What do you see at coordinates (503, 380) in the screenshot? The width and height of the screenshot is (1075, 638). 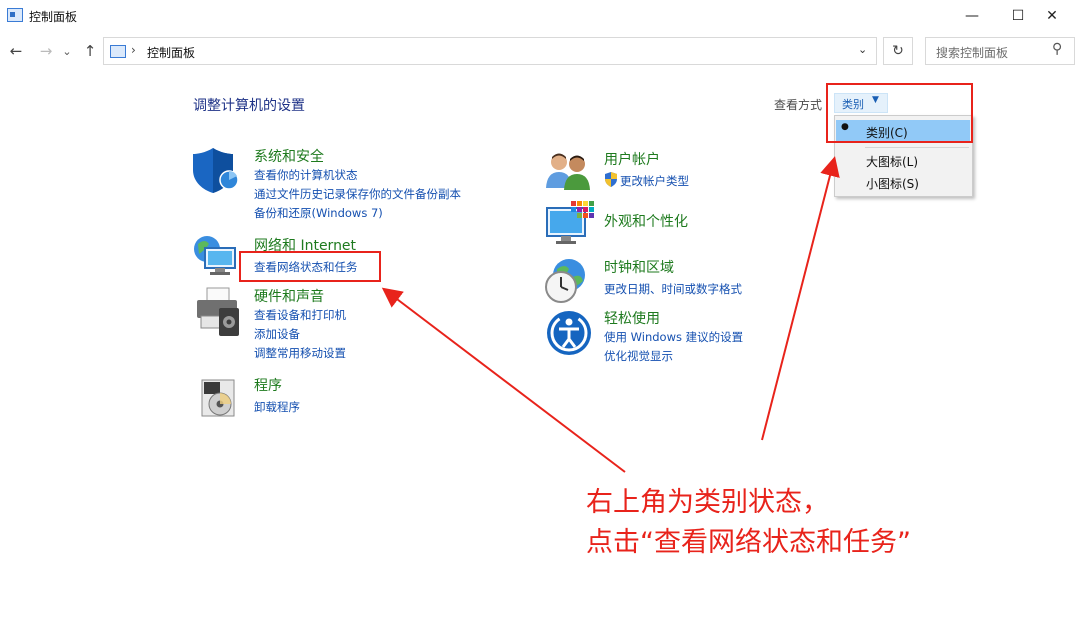 I see `arrow-to-network-link` at bounding box center [503, 380].